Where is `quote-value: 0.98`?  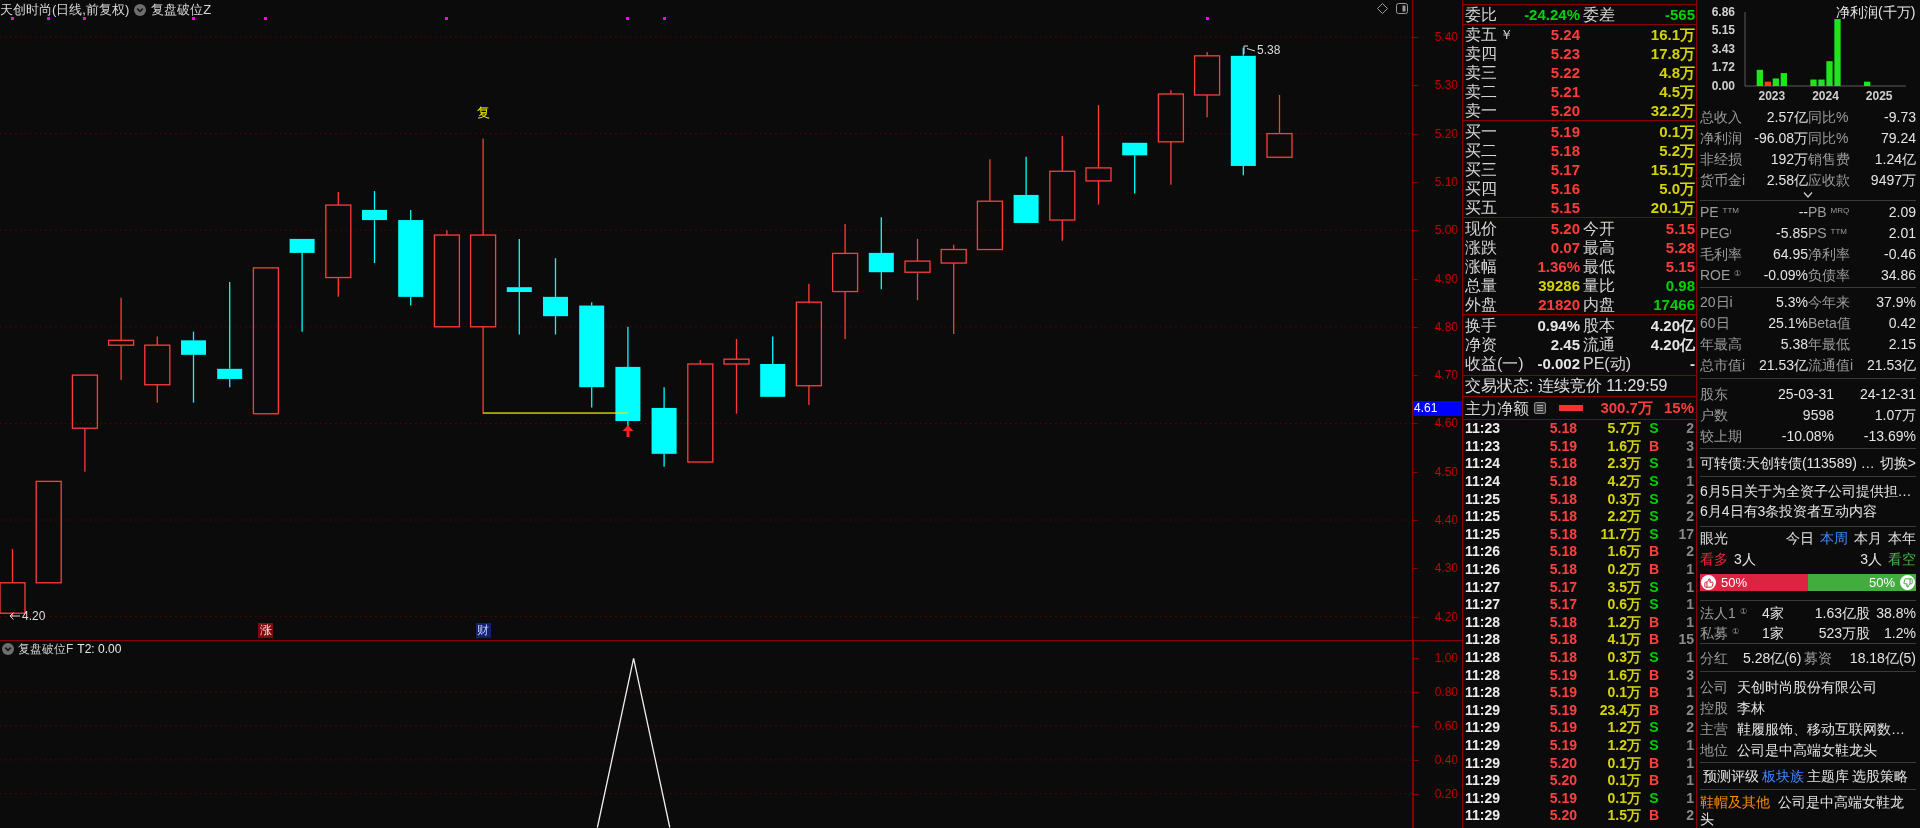
quote-value: 0.98 is located at coordinates (1680, 285).